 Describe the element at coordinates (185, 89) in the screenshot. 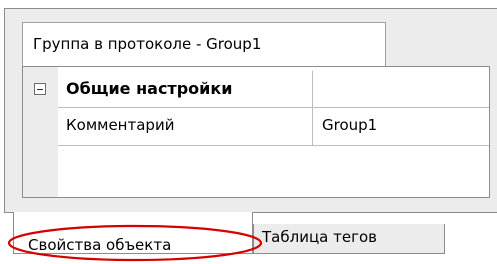

I see `category-label: Общие настройки` at that location.